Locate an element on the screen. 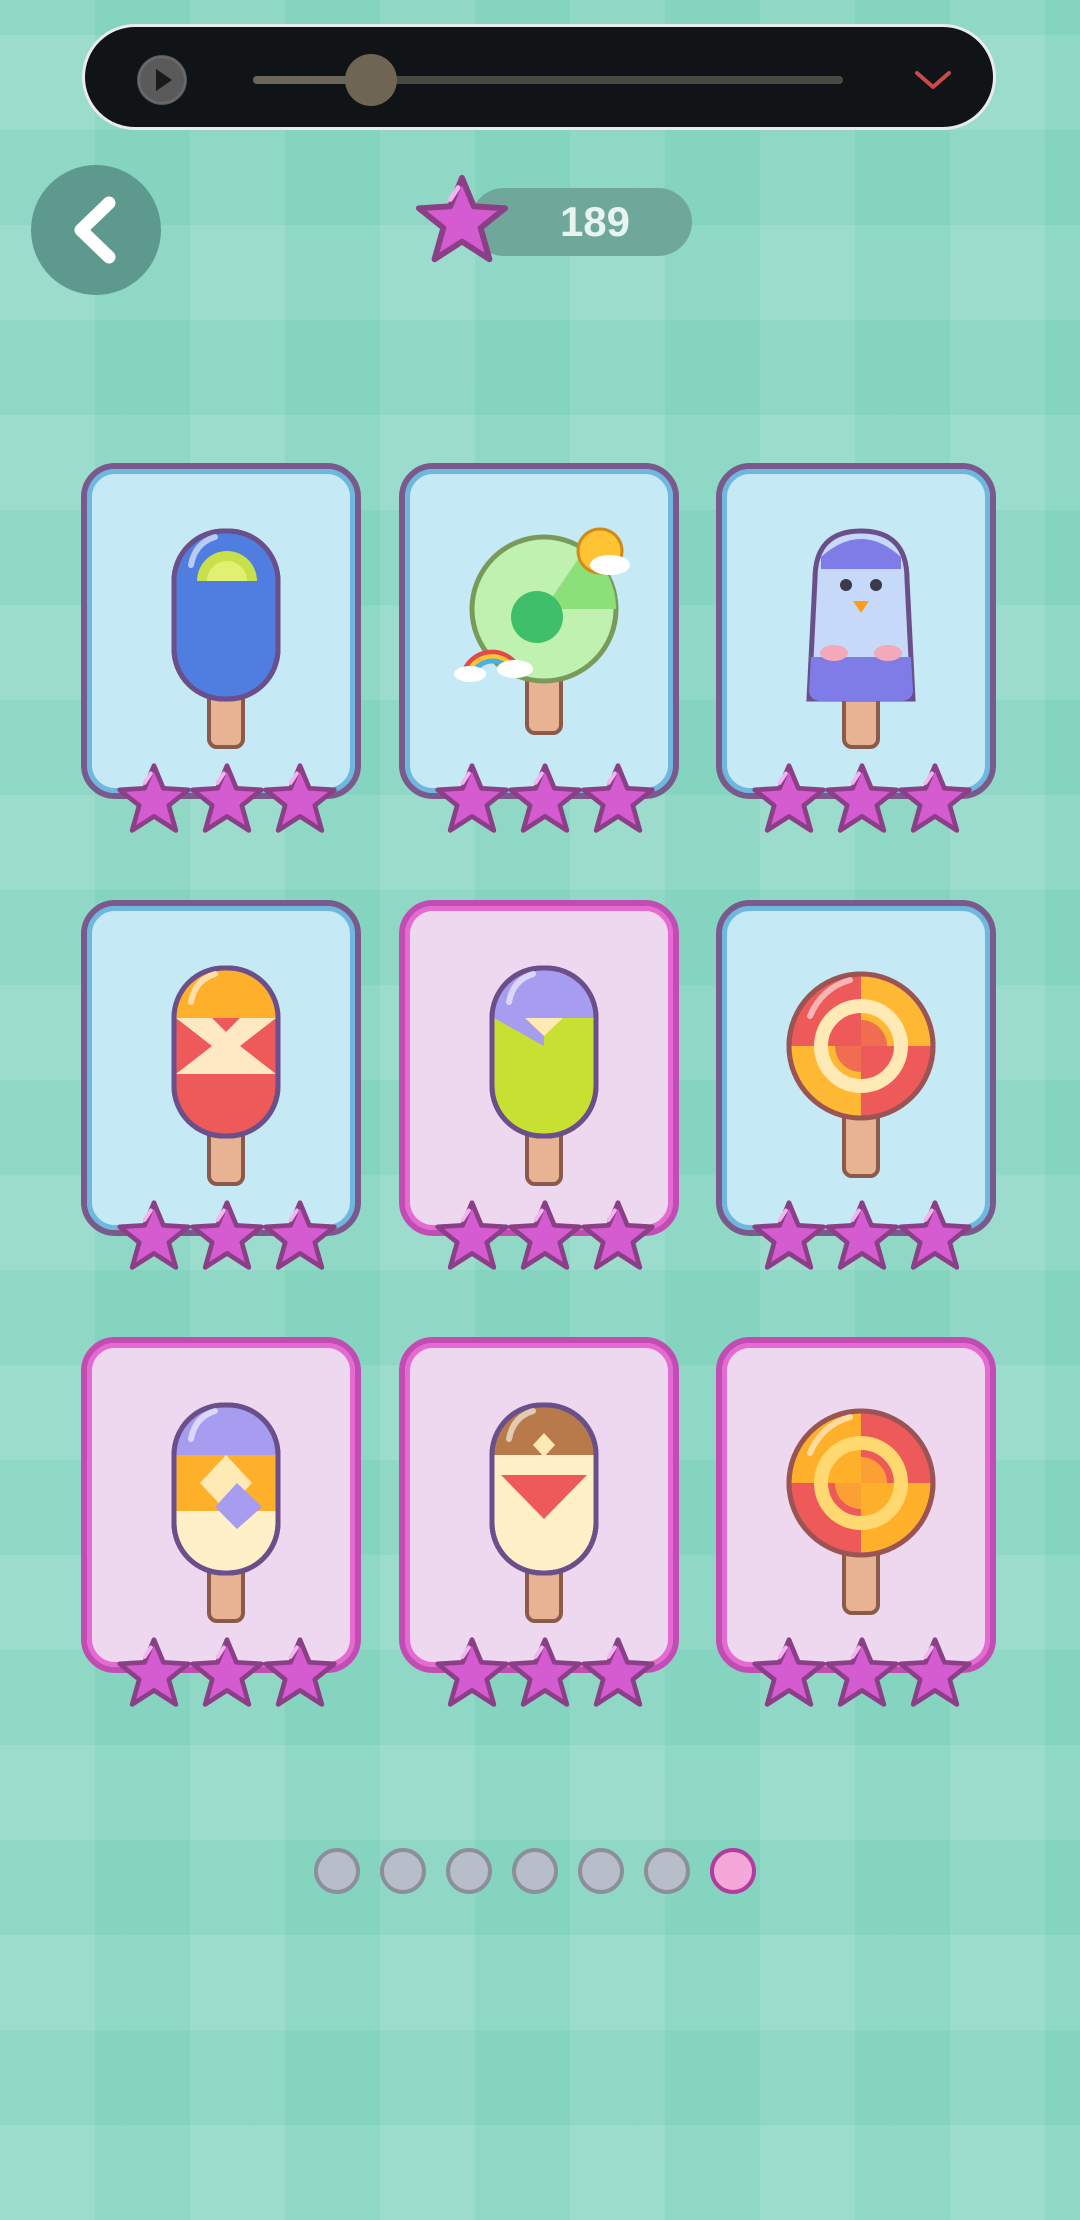 The image size is (1080, 2220). play-icon is located at coordinates (162, 80).